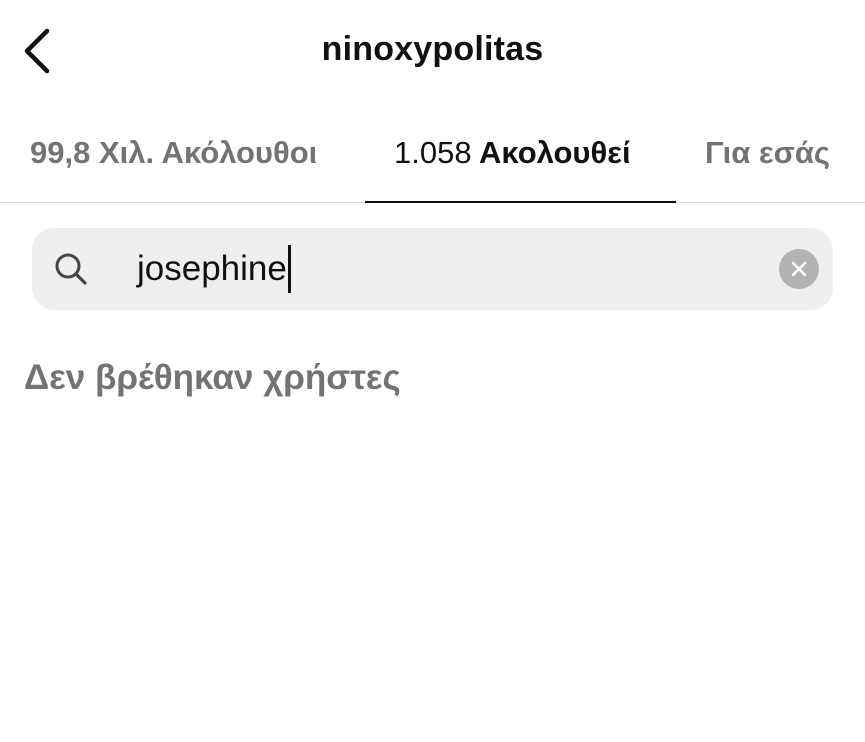  Describe the element at coordinates (432, 49) in the screenshot. I see `page-title: ninoxypolitas` at that location.